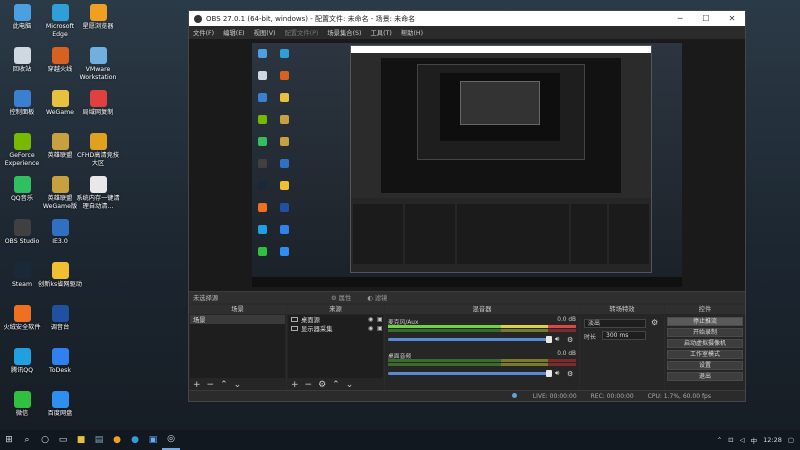 The image size is (800, 450). What do you see at coordinates (705, 376) in the screenshot?
I see `exit-button: 退出` at bounding box center [705, 376].